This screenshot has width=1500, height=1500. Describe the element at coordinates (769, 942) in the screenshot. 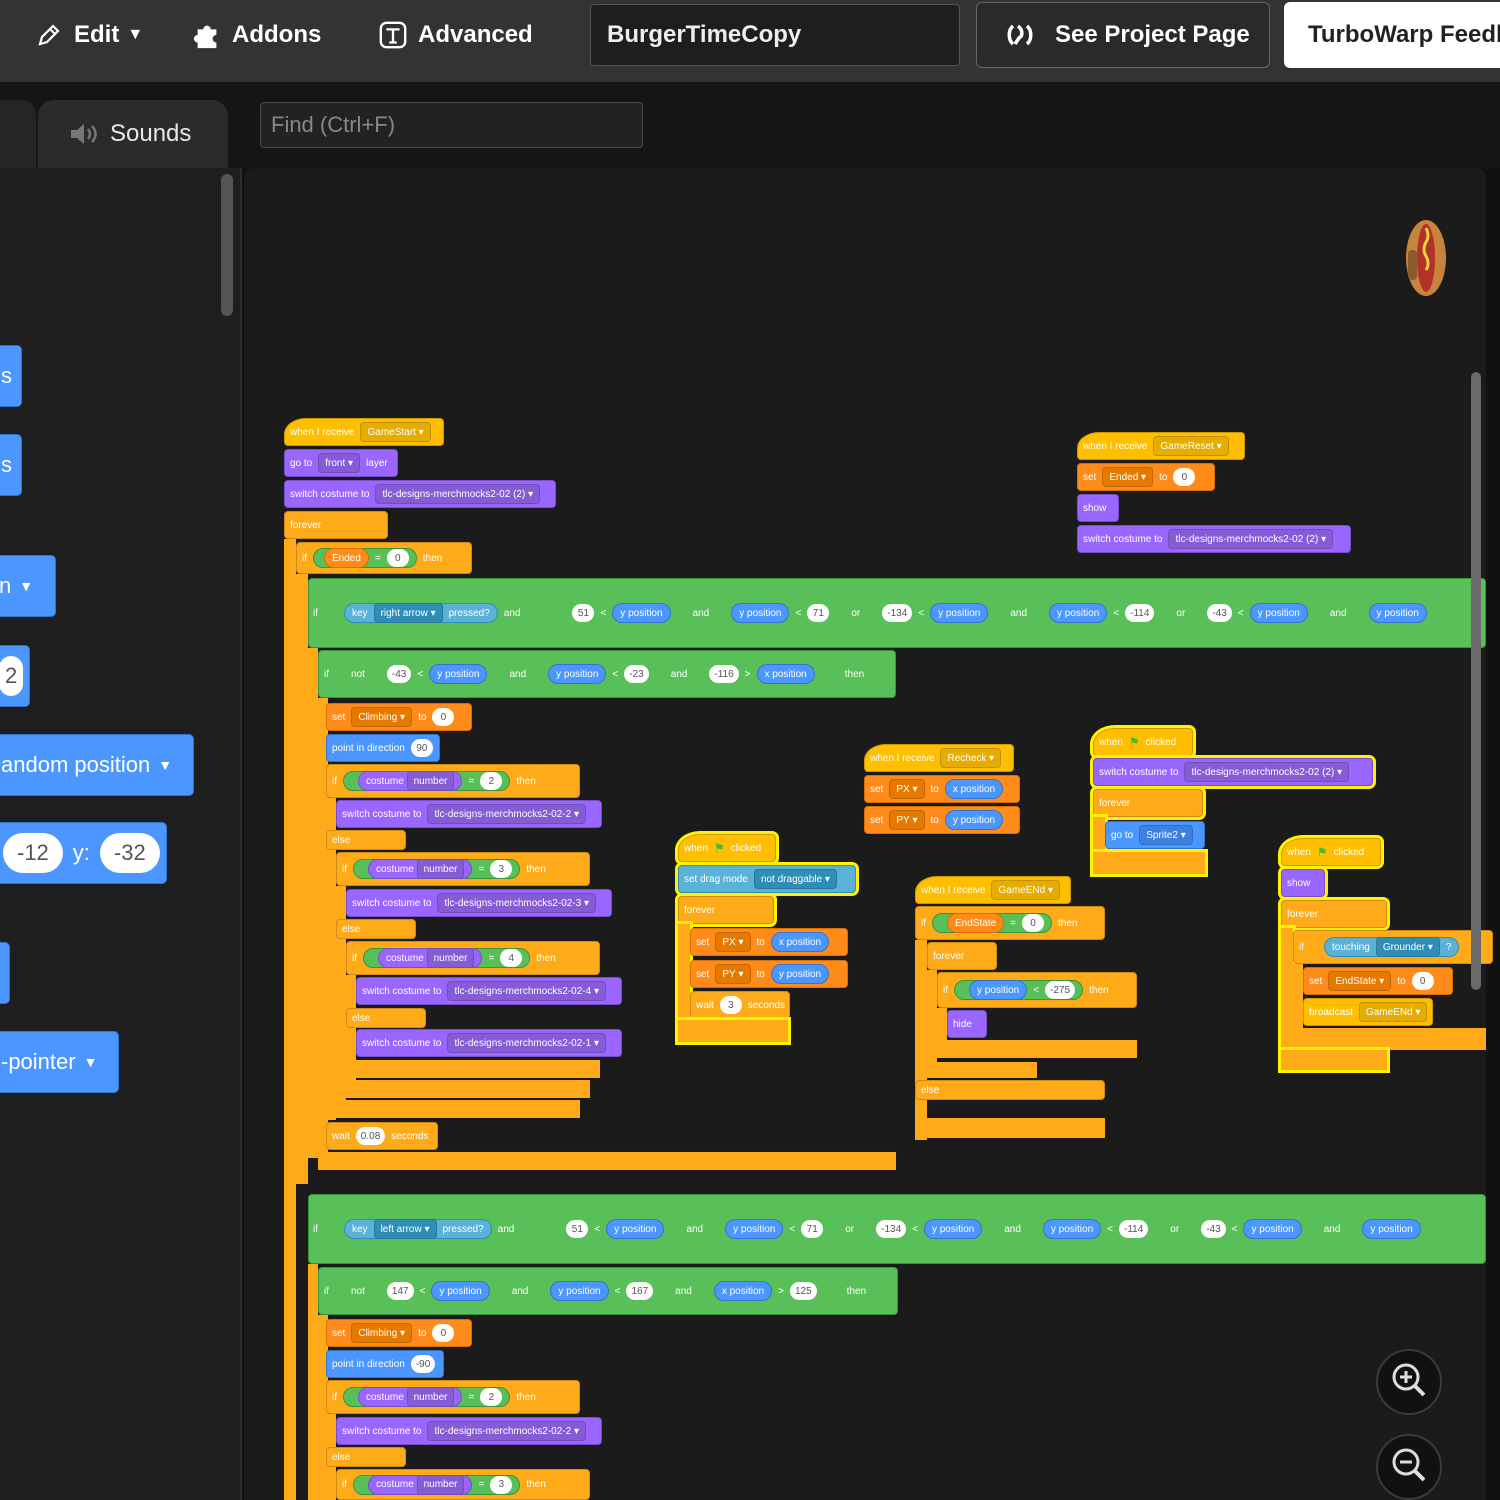

I see `set-variable-block: set PX ▾ to x position` at that location.